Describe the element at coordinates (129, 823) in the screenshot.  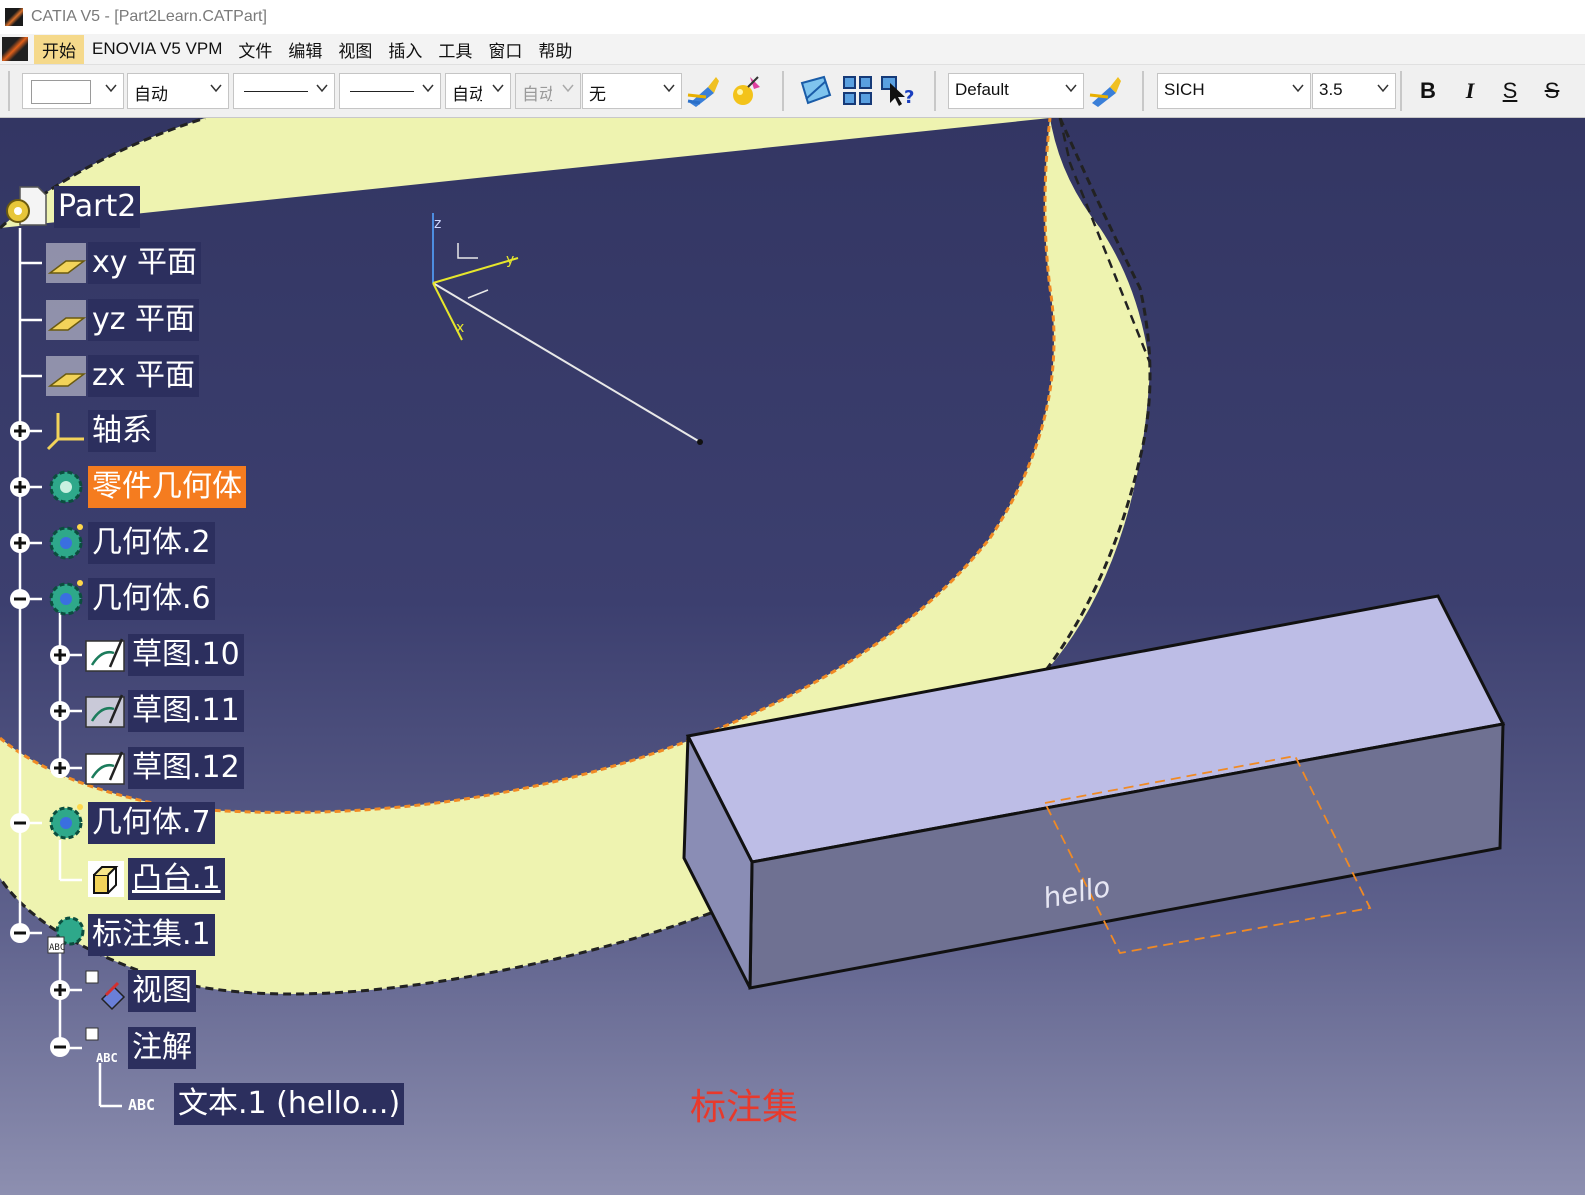
I see `tree-item-body-7: 几何体.7` at that location.